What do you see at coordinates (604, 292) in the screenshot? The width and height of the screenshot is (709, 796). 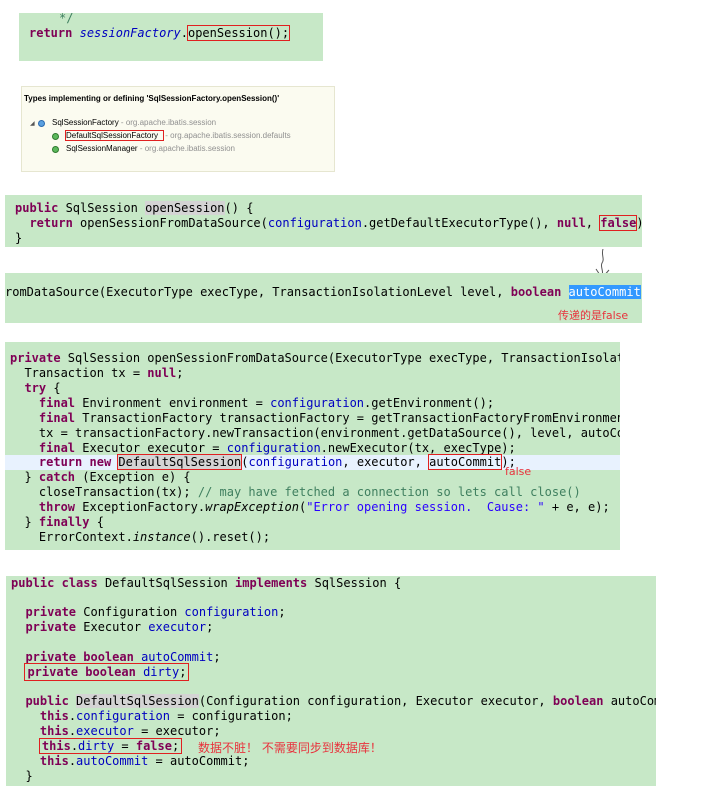 I see `auto-commit-selection: autoCommit` at bounding box center [604, 292].